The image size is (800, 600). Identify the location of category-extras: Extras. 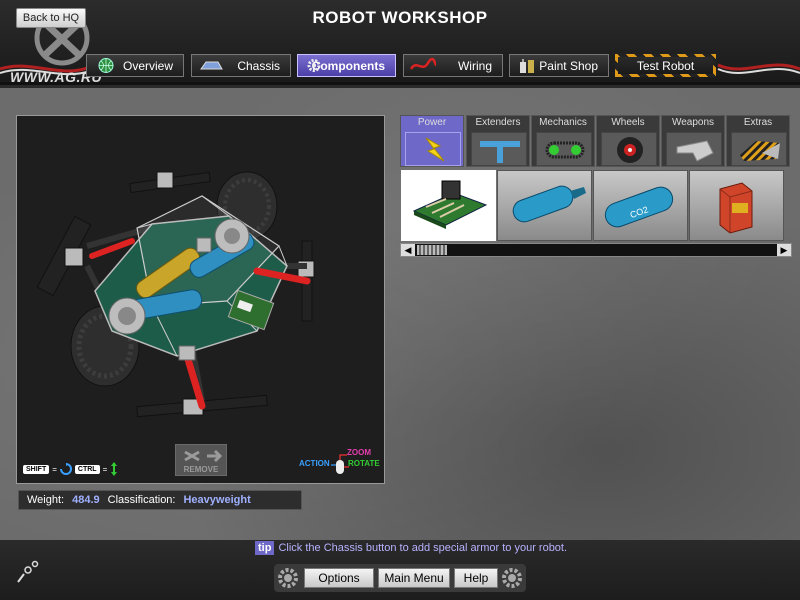
(758, 141).